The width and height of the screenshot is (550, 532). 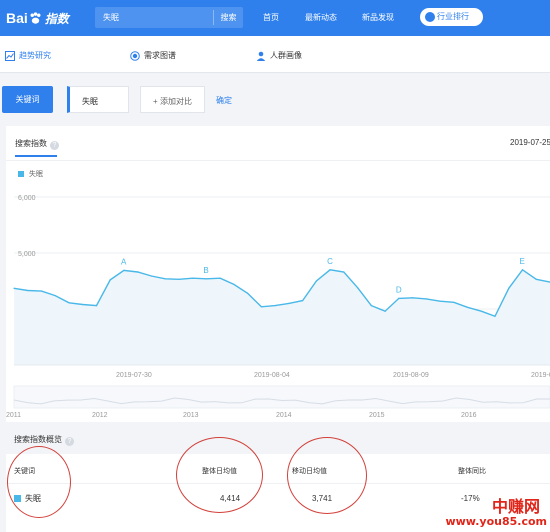 I want to click on annotation-label: D, so click(x=399, y=289).